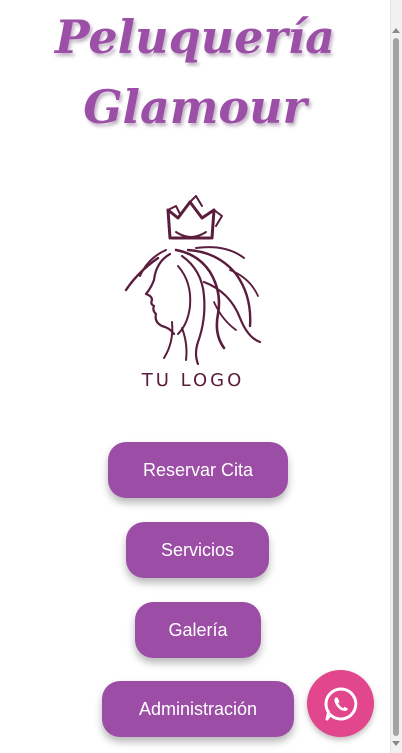 The image size is (402, 753). I want to click on whatsapp-button, so click(340, 703).